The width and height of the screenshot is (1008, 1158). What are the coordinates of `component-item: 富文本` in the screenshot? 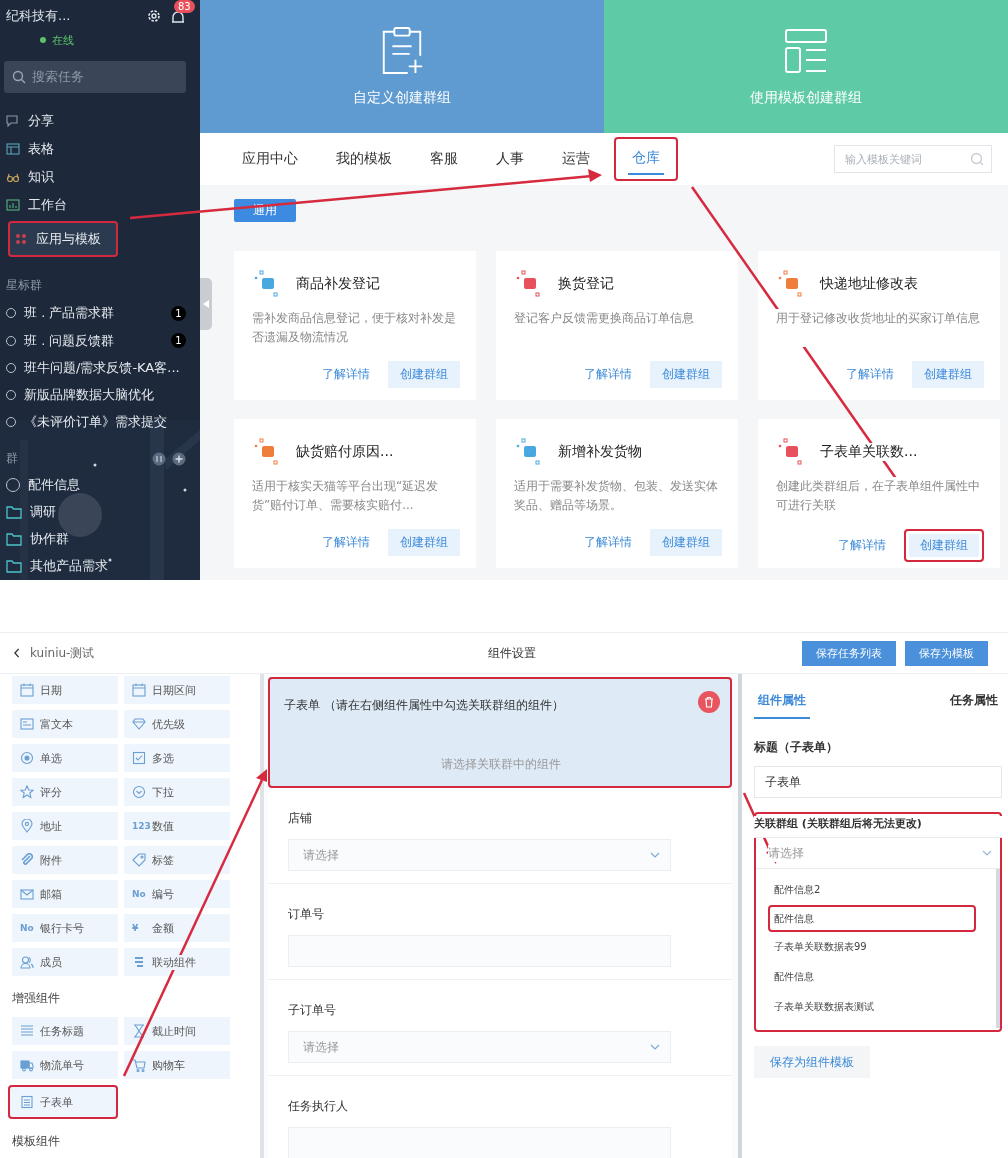 It's located at (65, 724).